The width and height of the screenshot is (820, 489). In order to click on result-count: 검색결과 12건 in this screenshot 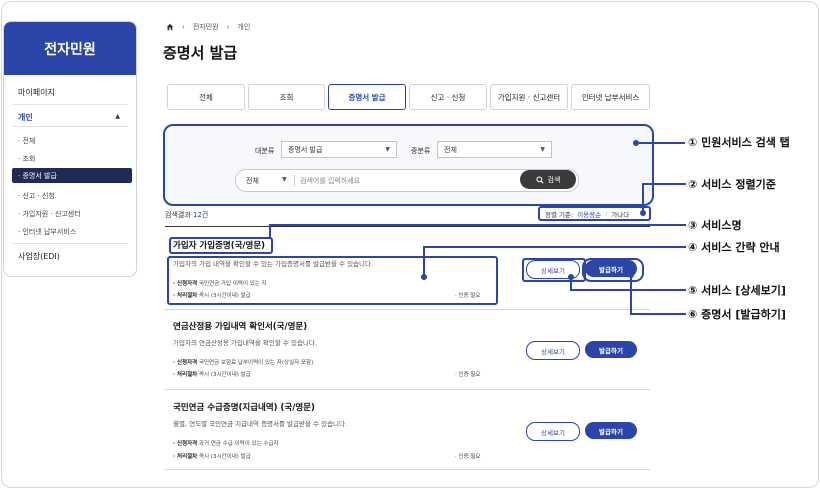, I will do `click(186, 215)`.